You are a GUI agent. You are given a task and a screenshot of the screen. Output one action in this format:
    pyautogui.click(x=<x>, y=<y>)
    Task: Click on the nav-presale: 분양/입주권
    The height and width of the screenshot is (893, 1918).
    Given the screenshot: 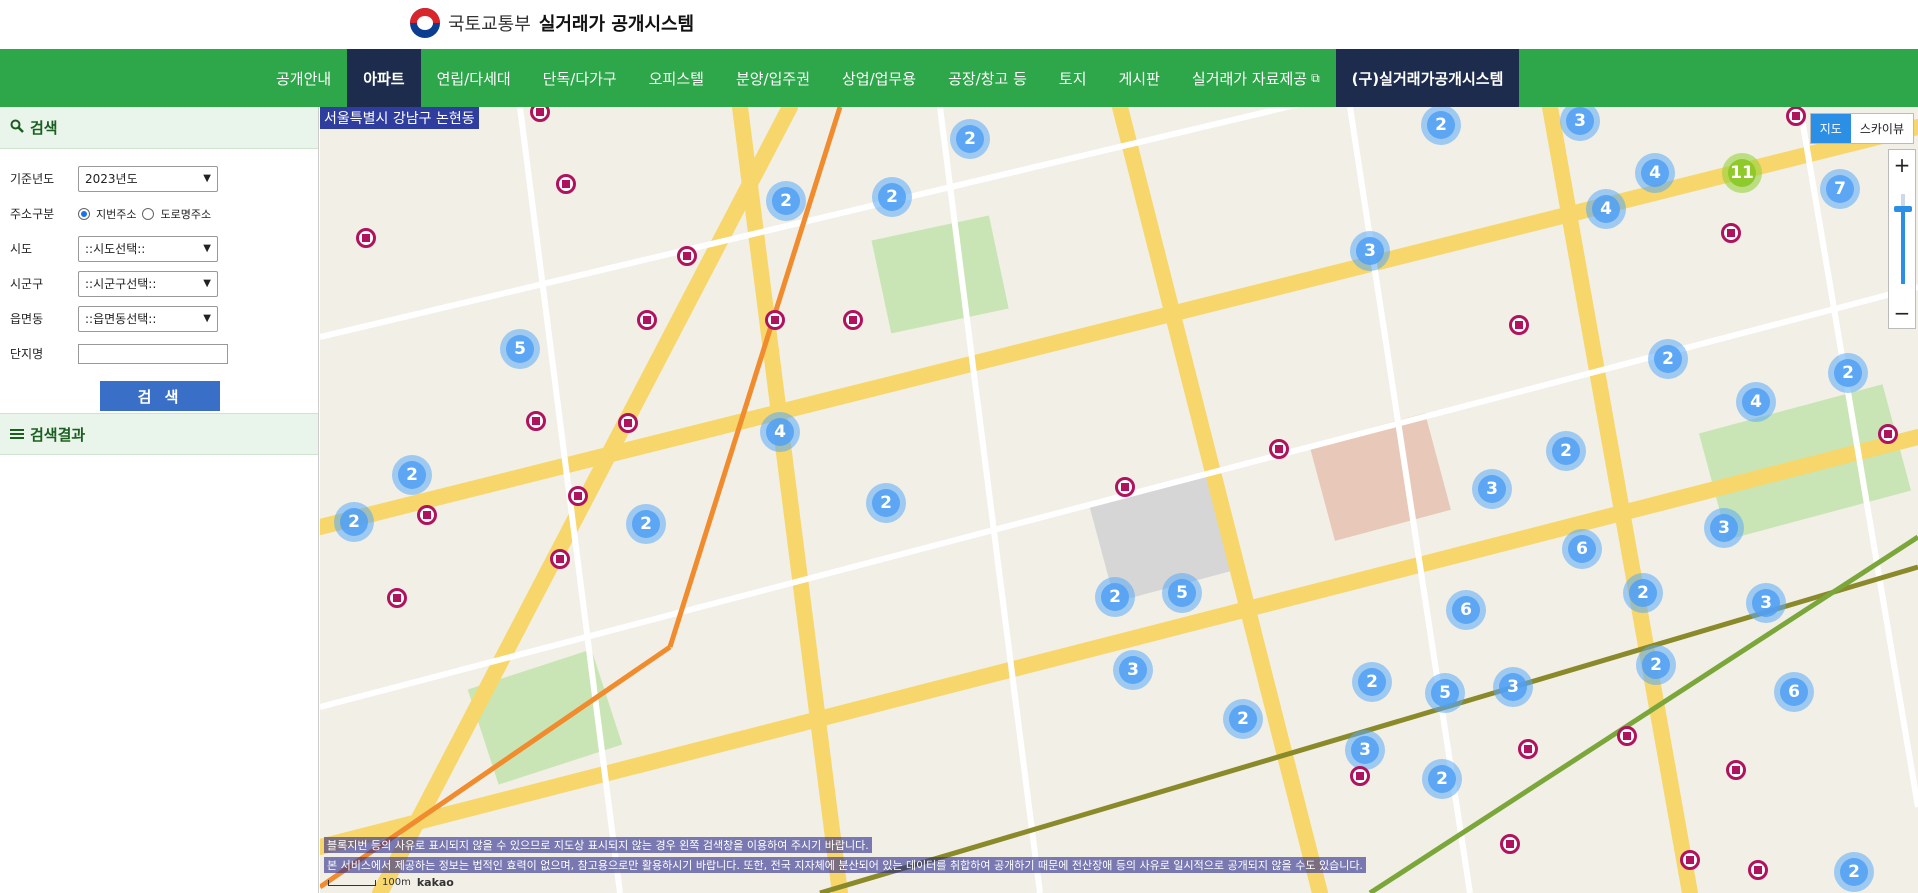 What is the action you would take?
    pyautogui.click(x=773, y=78)
    